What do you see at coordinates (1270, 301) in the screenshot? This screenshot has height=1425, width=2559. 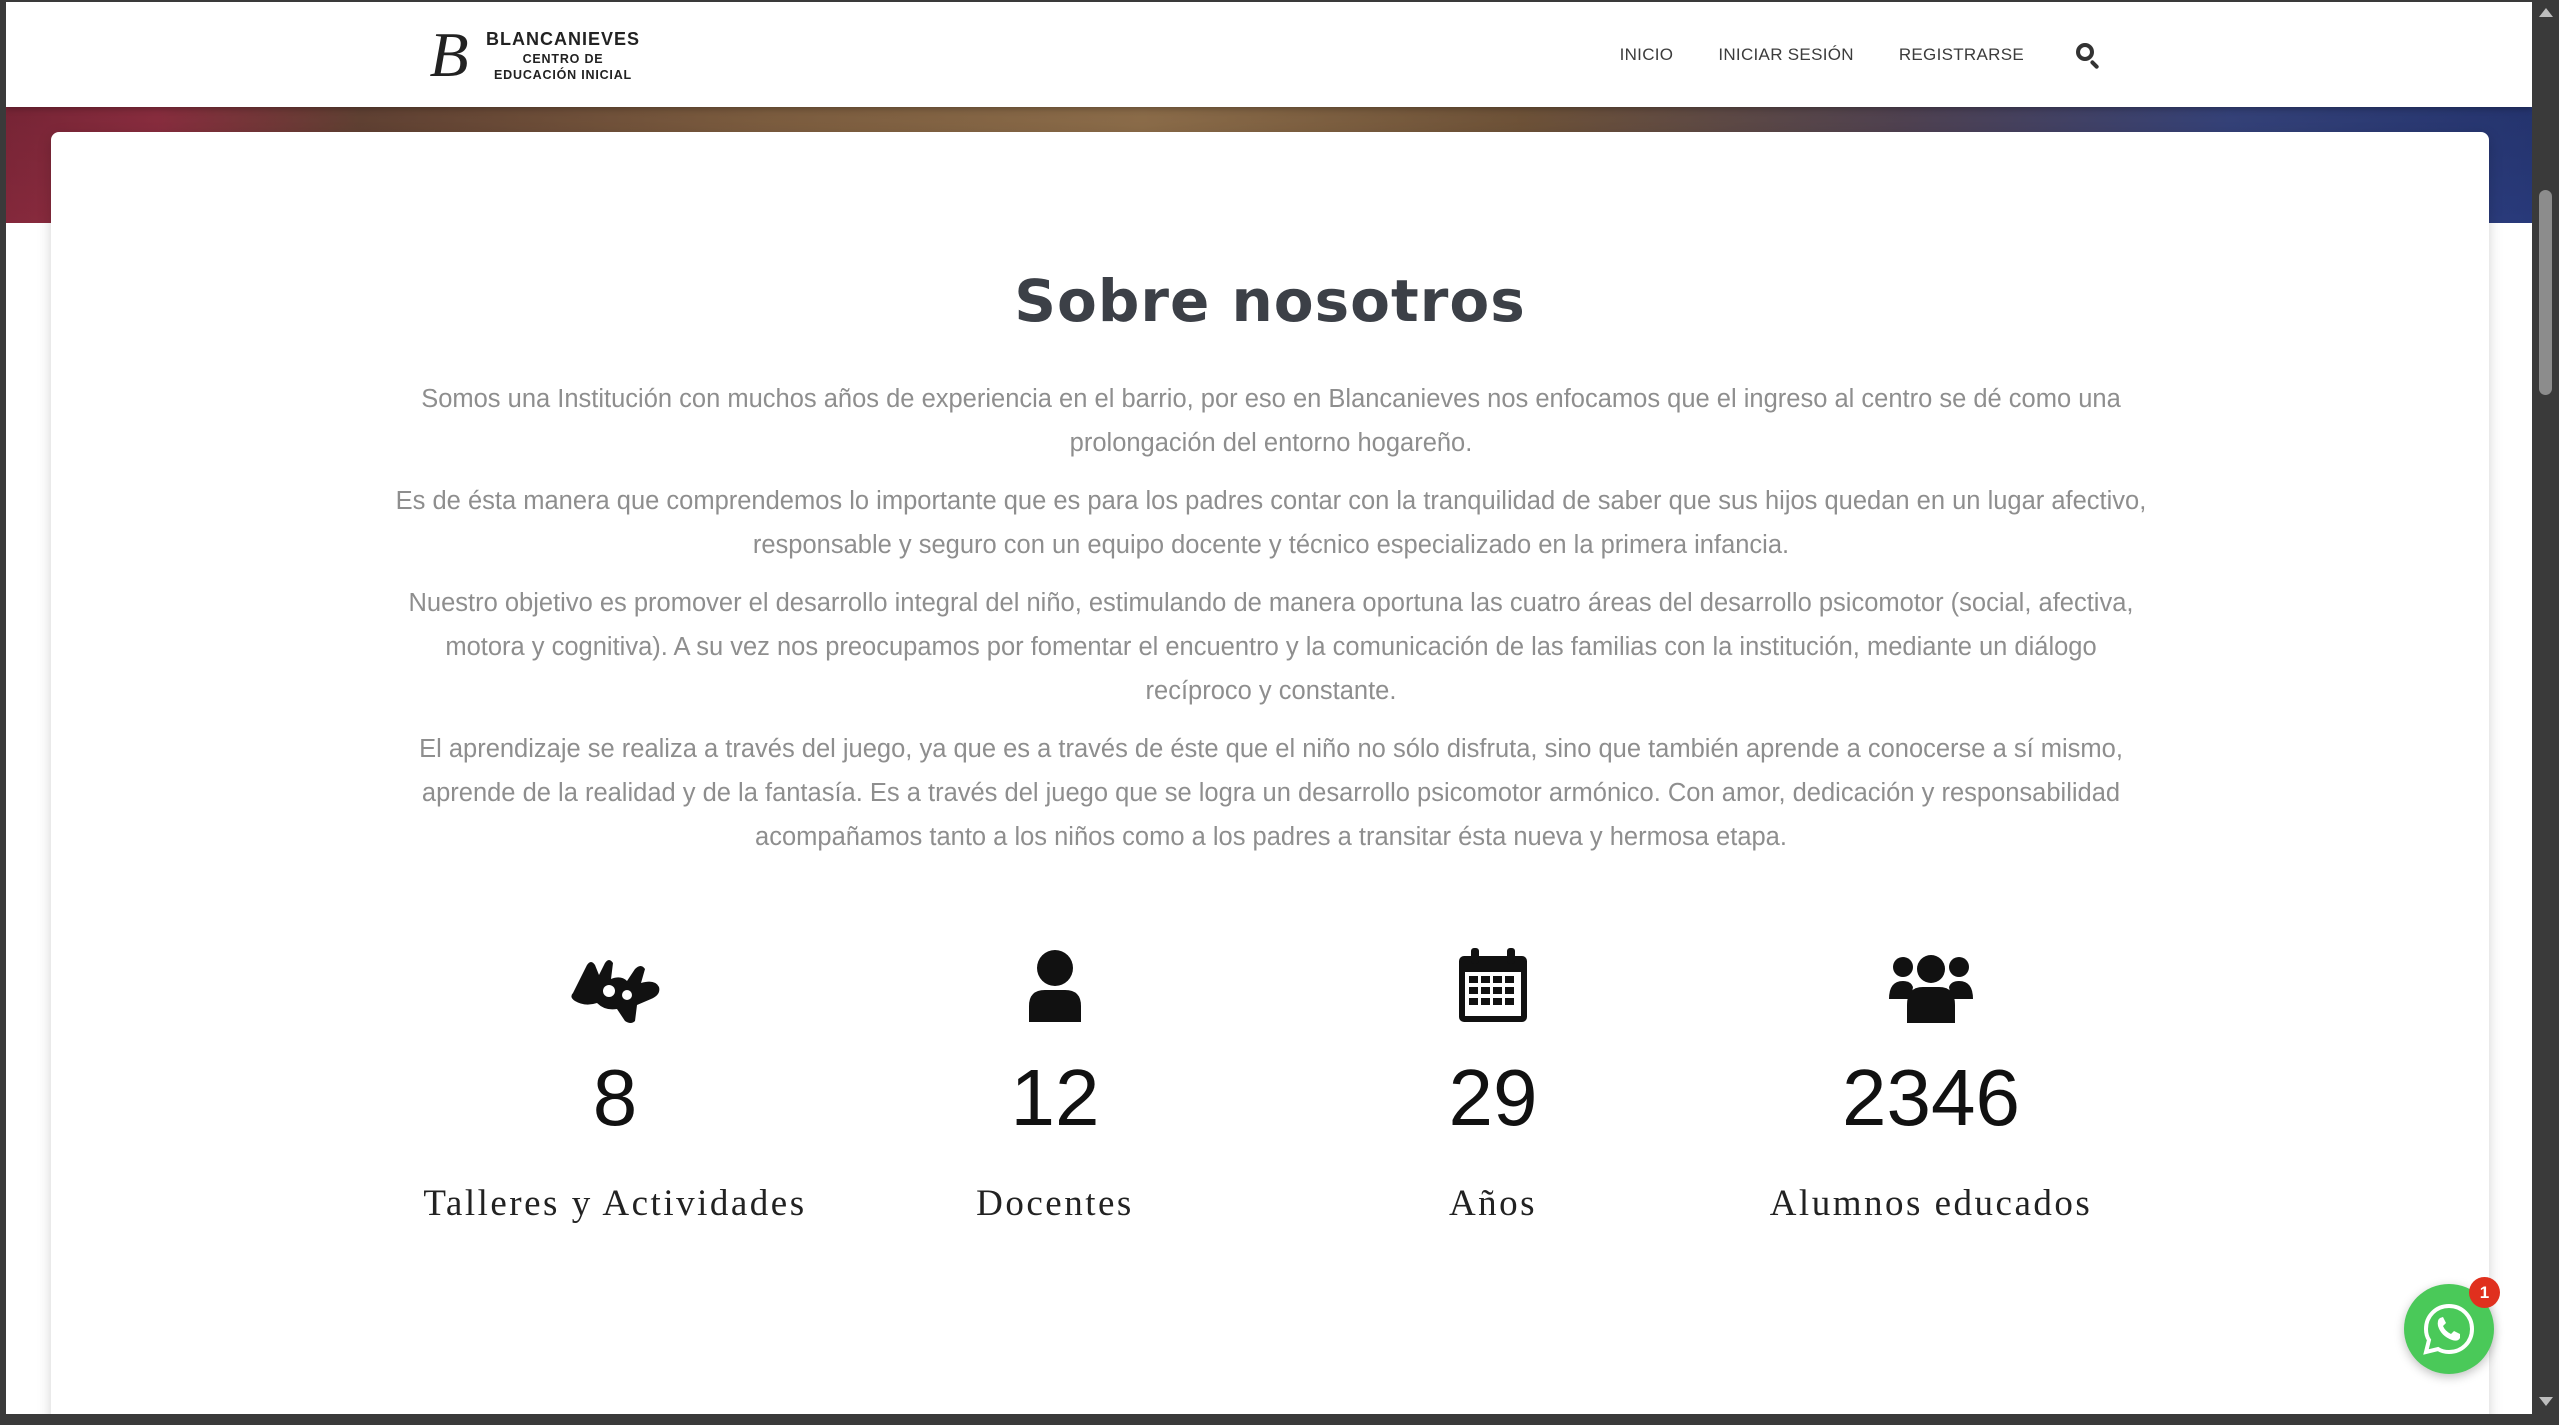 I see `section-title: Sobre nosotros` at bounding box center [1270, 301].